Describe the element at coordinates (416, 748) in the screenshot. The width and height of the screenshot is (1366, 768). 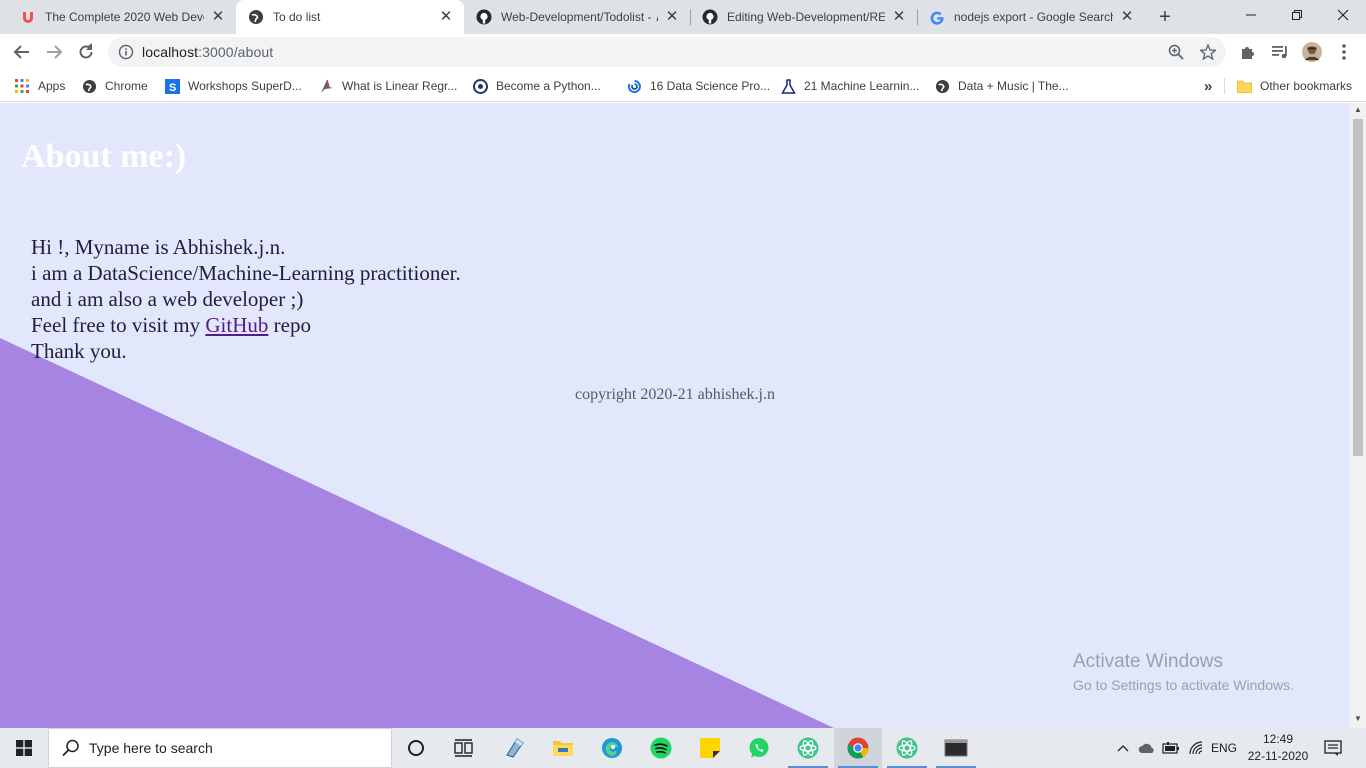
I see `cortana-icon` at that location.